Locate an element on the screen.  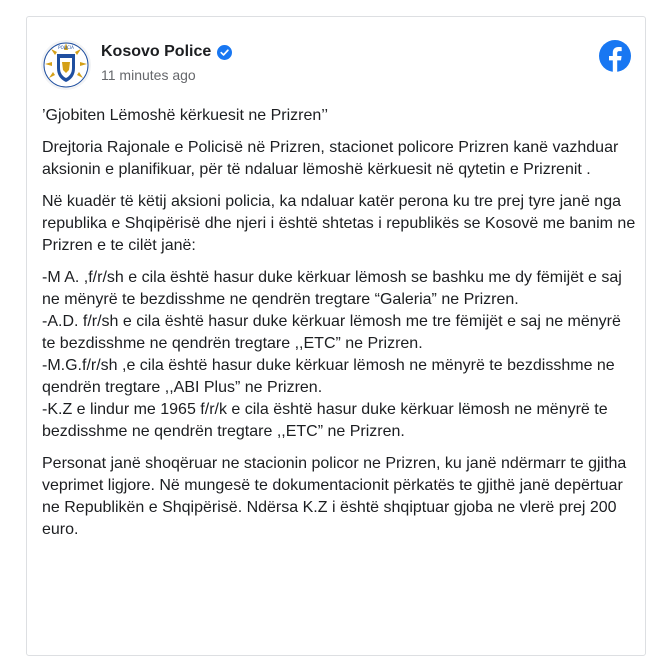
post-title: ’Gjobiten Lëmoshë kërkuesit ne Prizren’’ is located at coordinates (185, 115).